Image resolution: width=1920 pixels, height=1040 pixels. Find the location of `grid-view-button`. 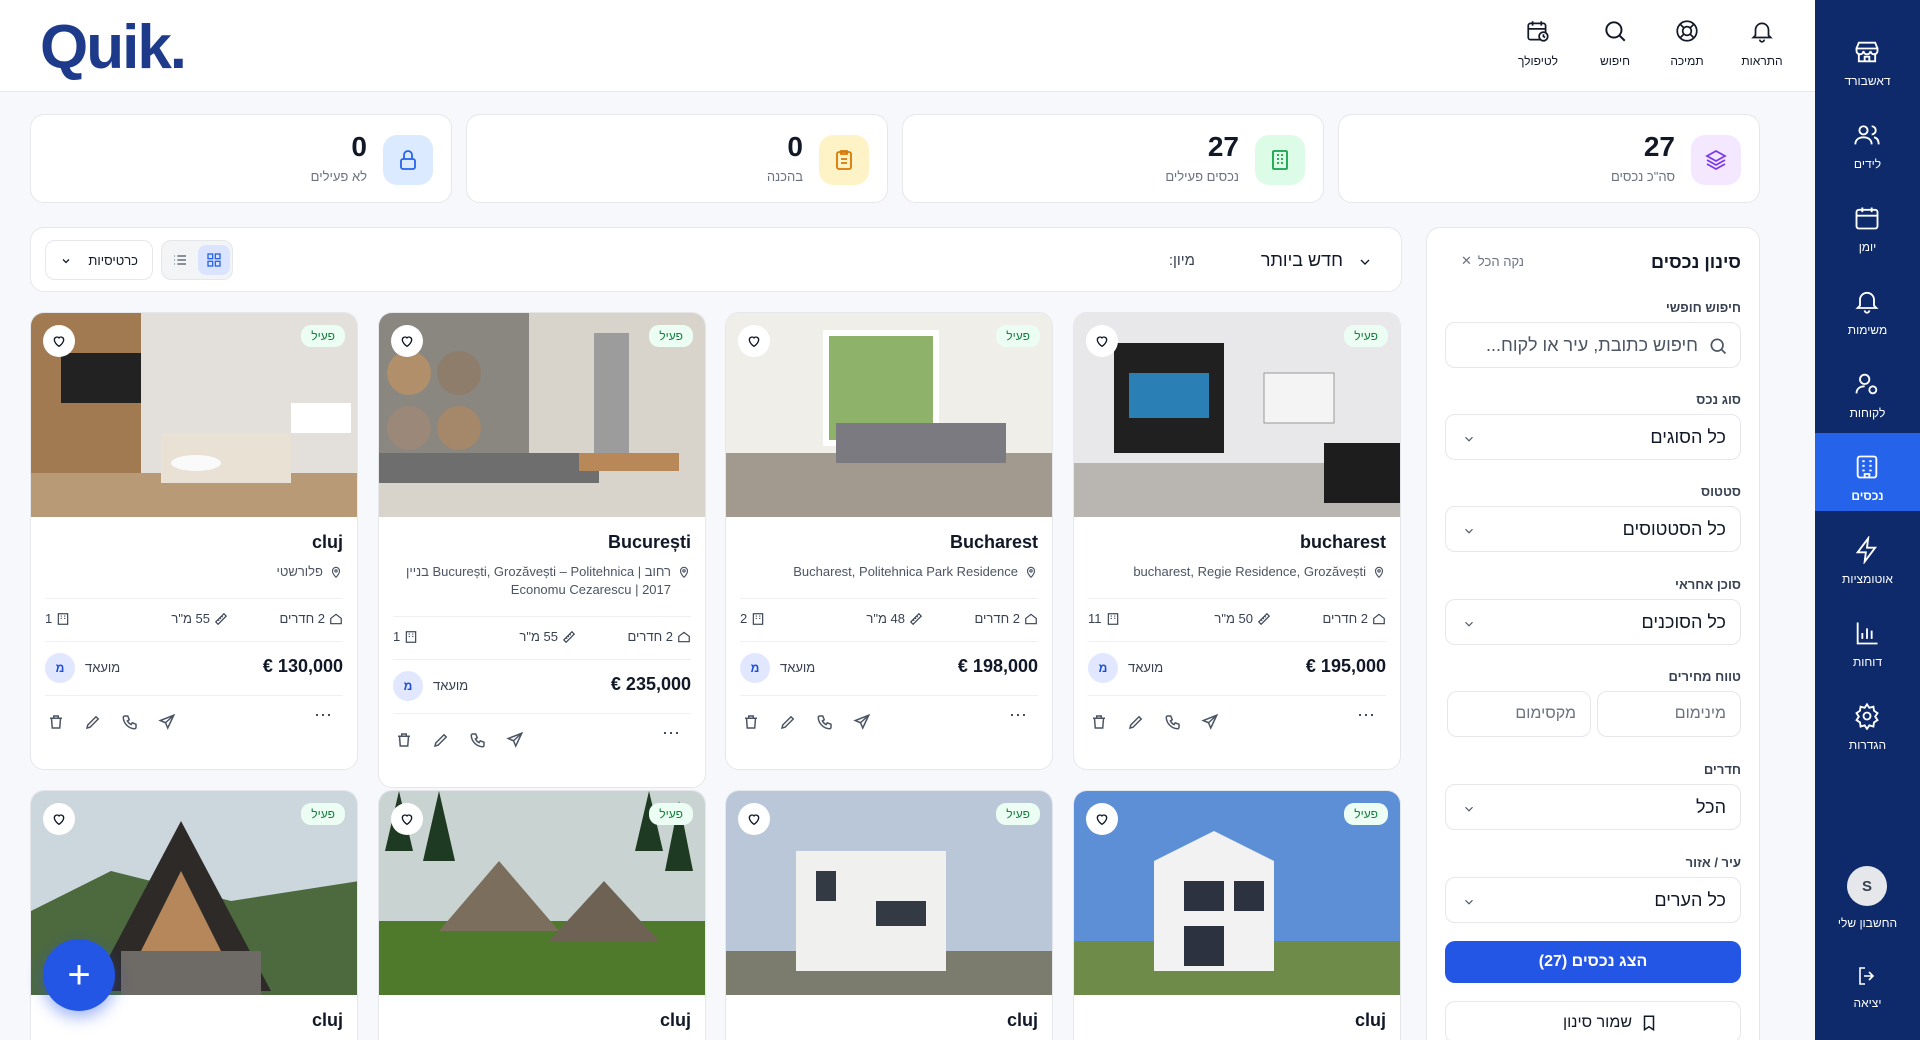

grid-view-button is located at coordinates (214, 260).